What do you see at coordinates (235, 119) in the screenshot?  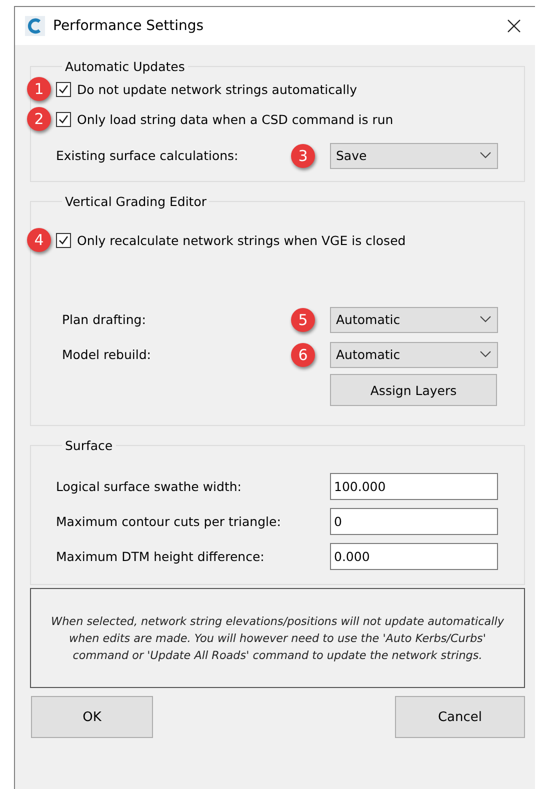 I see `checkbox-label: Only load string data when a CSD command is run` at bounding box center [235, 119].